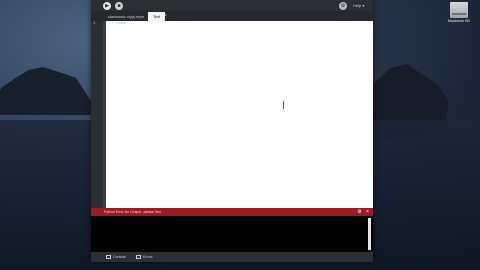  I want to click on footer-bar: Console Errors, so click(232, 257).